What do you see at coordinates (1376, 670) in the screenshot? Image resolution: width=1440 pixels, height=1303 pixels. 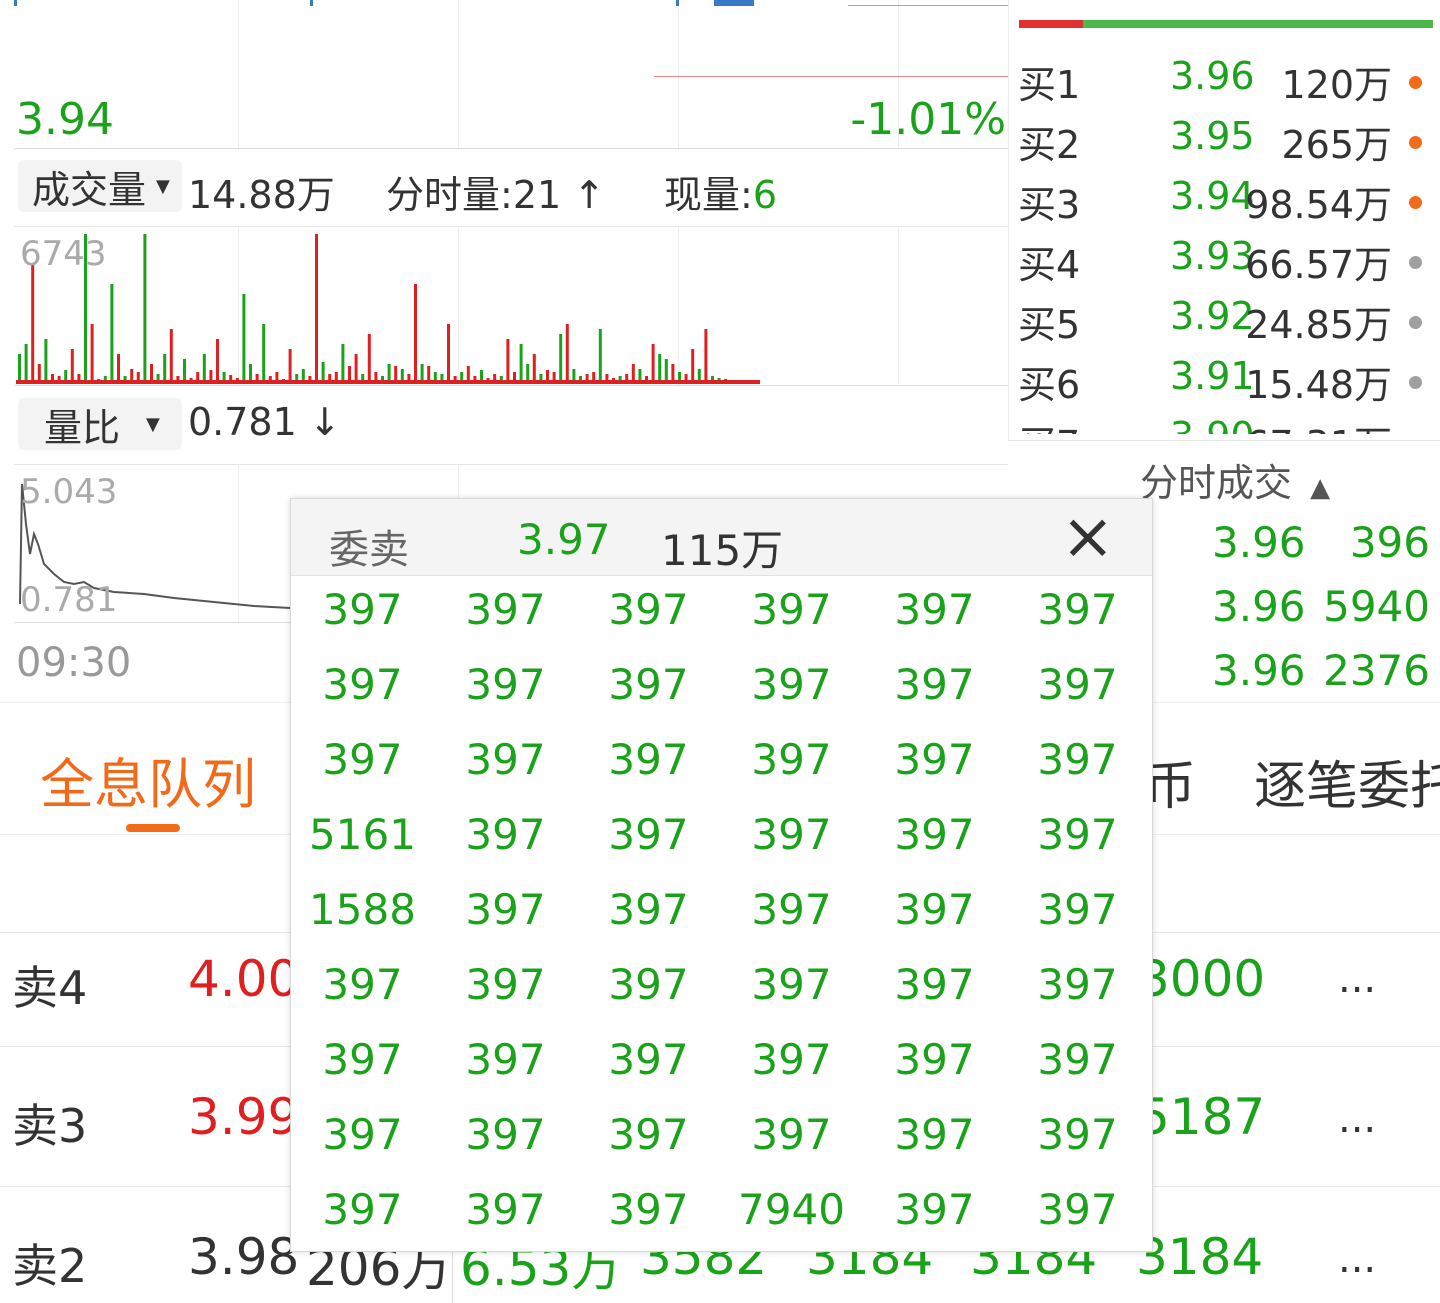 I see `tick-volume: 2376` at bounding box center [1376, 670].